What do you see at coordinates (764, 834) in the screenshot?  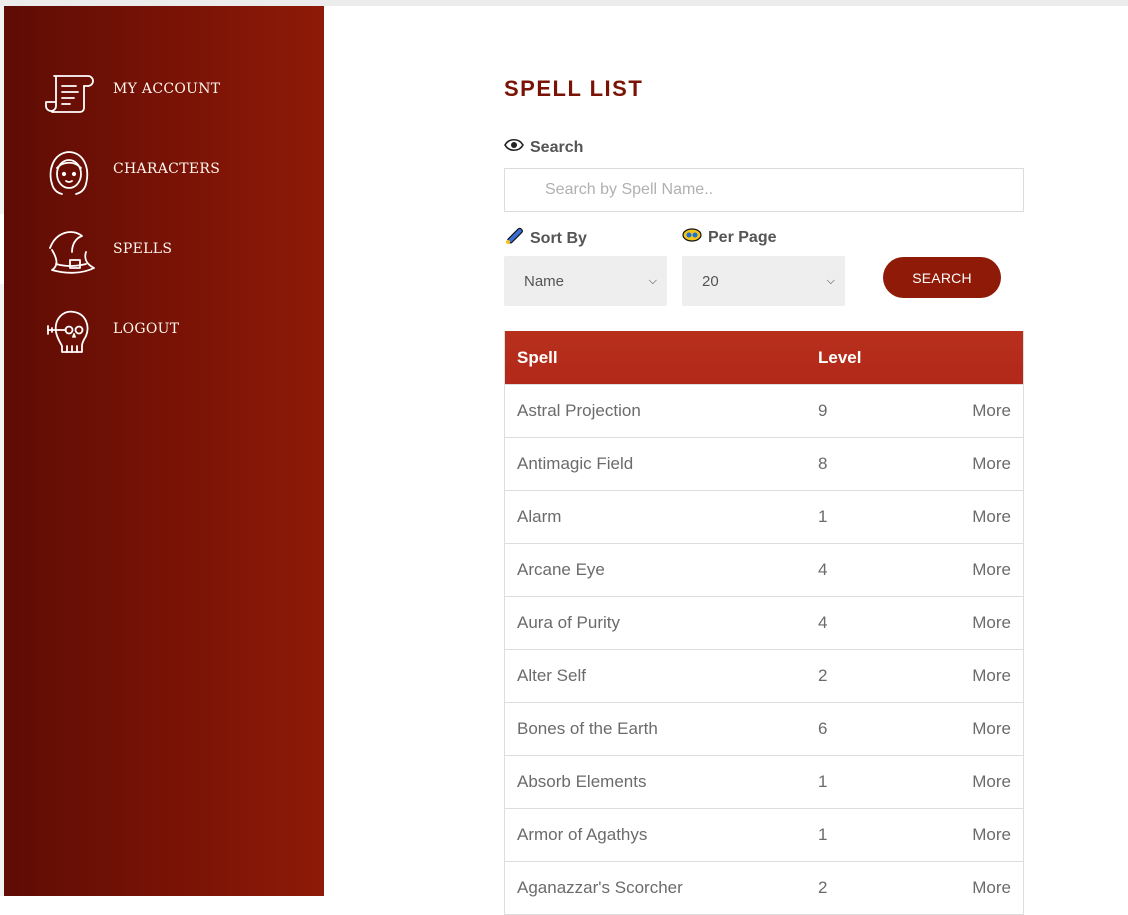 I see `table-row: Armor of Agathys 1 More` at bounding box center [764, 834].